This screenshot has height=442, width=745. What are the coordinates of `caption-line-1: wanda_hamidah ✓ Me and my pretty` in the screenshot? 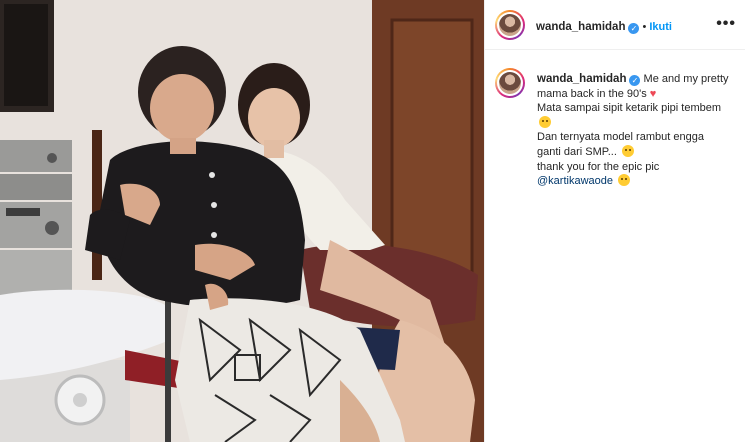 It's located at (641, 79).